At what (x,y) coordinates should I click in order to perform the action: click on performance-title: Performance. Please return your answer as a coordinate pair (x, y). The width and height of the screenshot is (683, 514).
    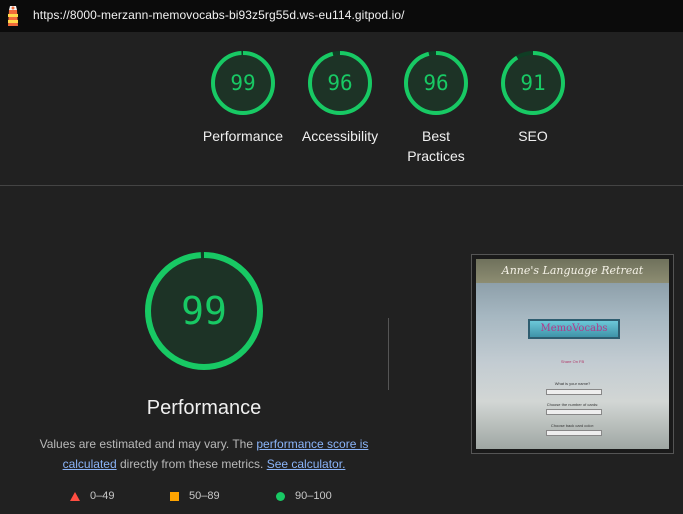
    Looking at the image, I should click on (204, 408).